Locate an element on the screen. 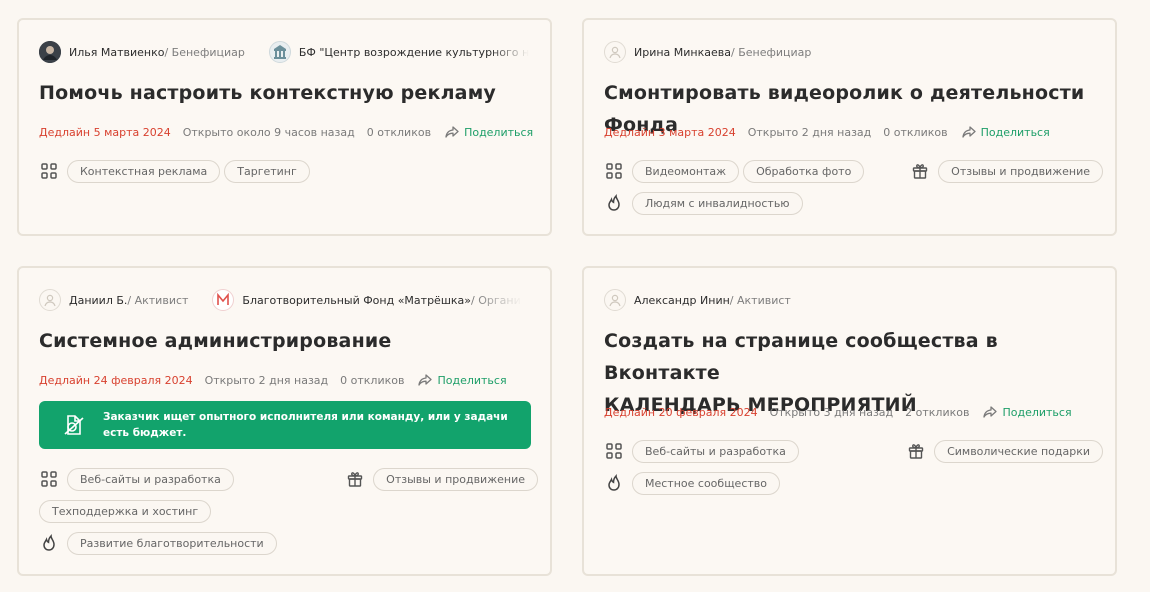  author: Александр Инин / Активист is located at coordinates (697, 300).